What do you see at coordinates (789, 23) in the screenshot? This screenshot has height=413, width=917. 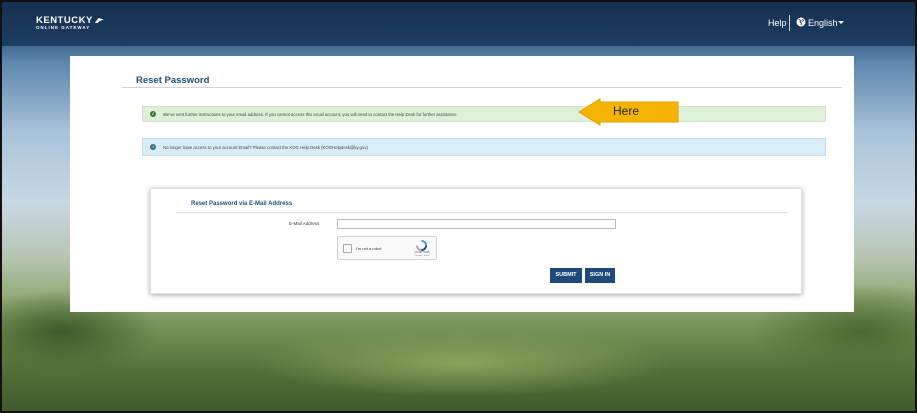 I see `header-divider` at bounding box center [789, 23].